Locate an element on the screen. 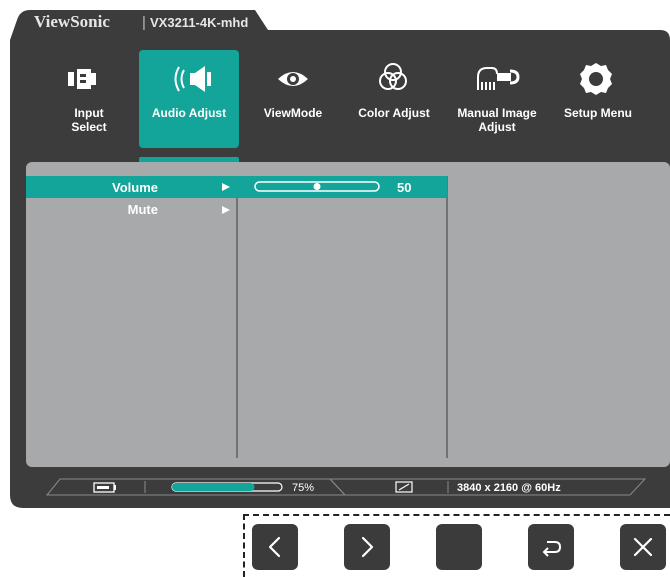 This screenshot has height=577, width=670. status-progress-text: 75% is located at coordinates (303, 488).